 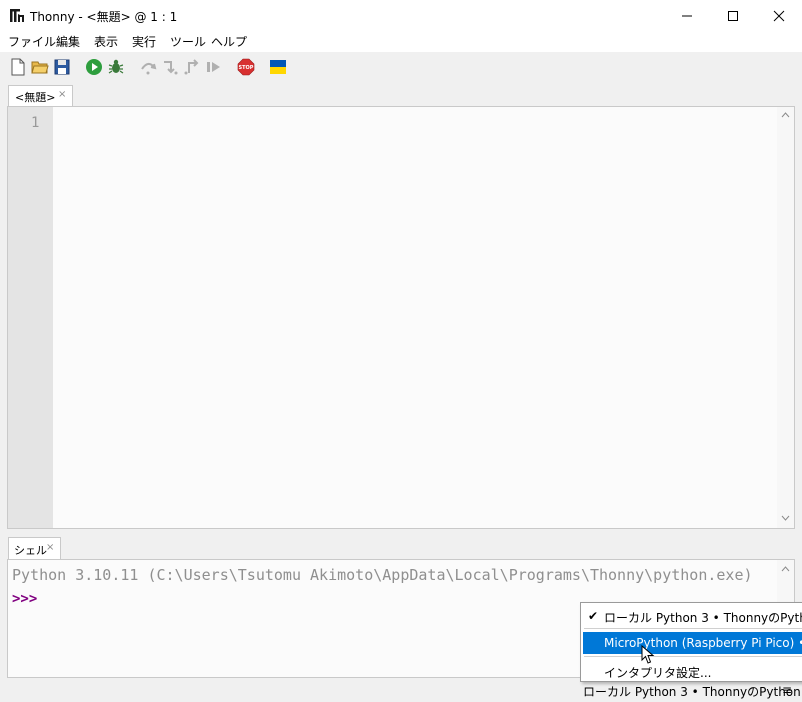 I want to click on tab-shell-close-icon: ×, so click(x=50, y=547).